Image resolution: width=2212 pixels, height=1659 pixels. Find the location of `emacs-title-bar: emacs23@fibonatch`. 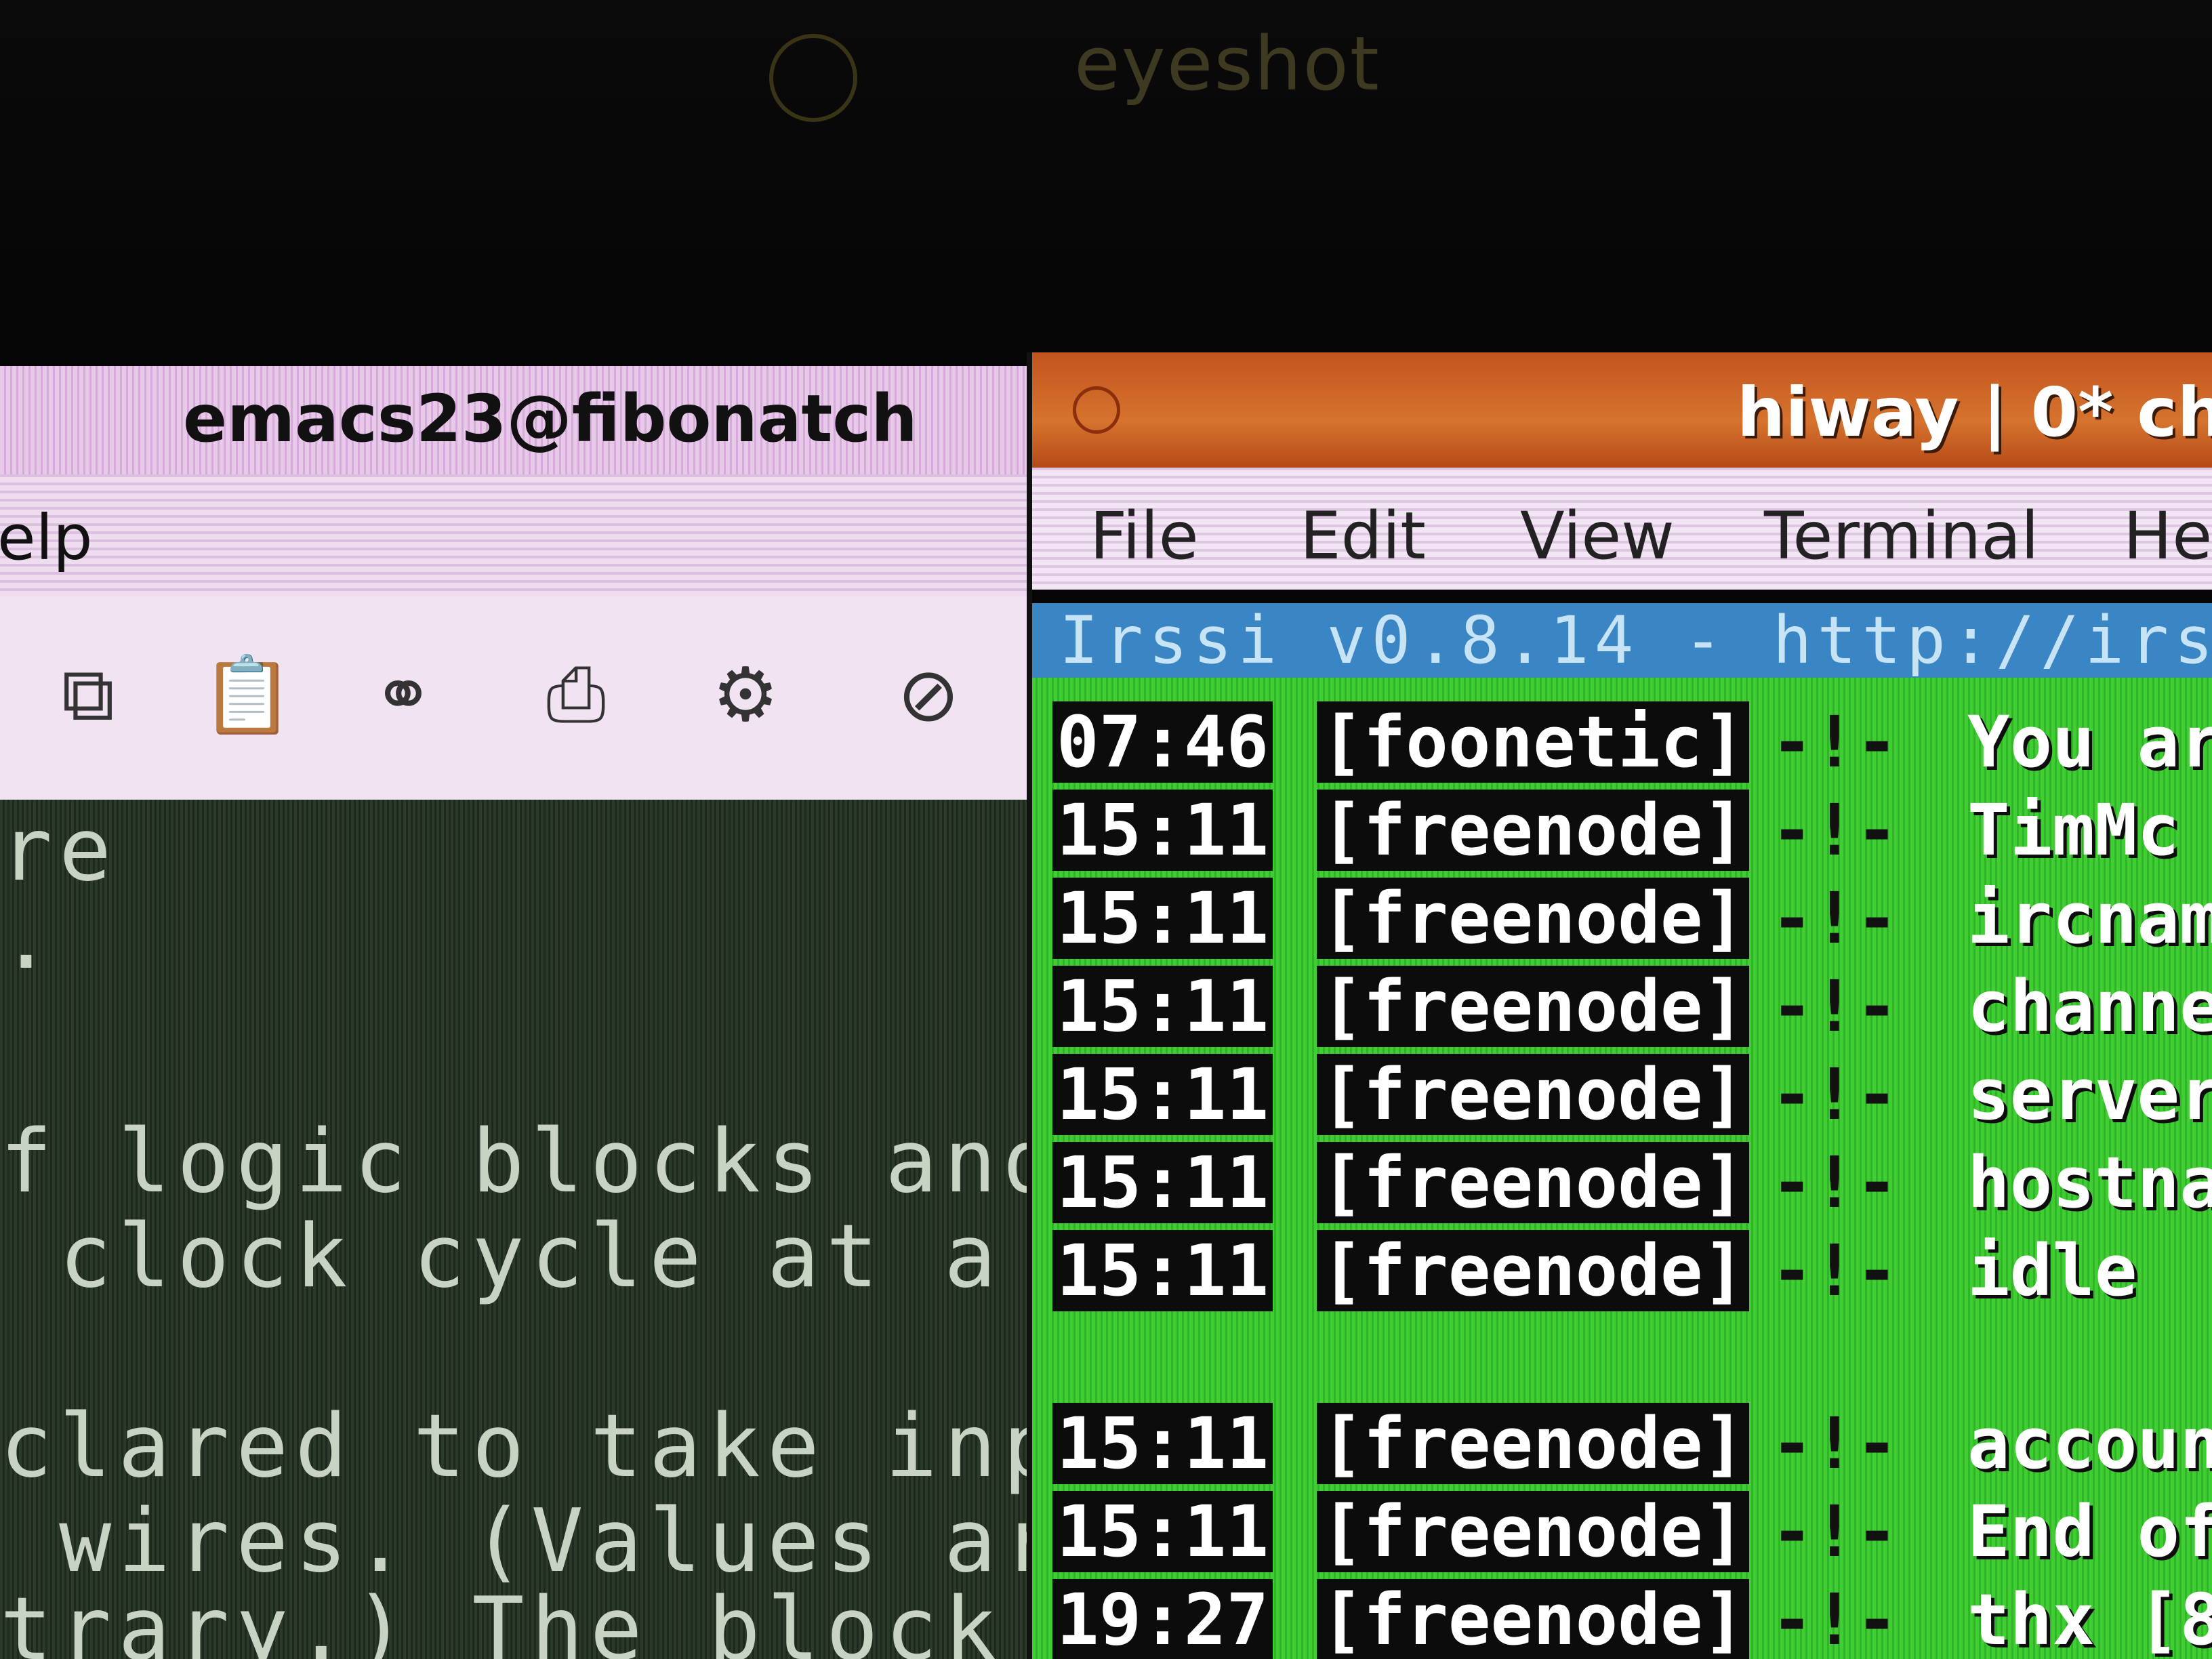

emacs-title-bar: emacs23@fibonatch is located at coordinates (513, 420).